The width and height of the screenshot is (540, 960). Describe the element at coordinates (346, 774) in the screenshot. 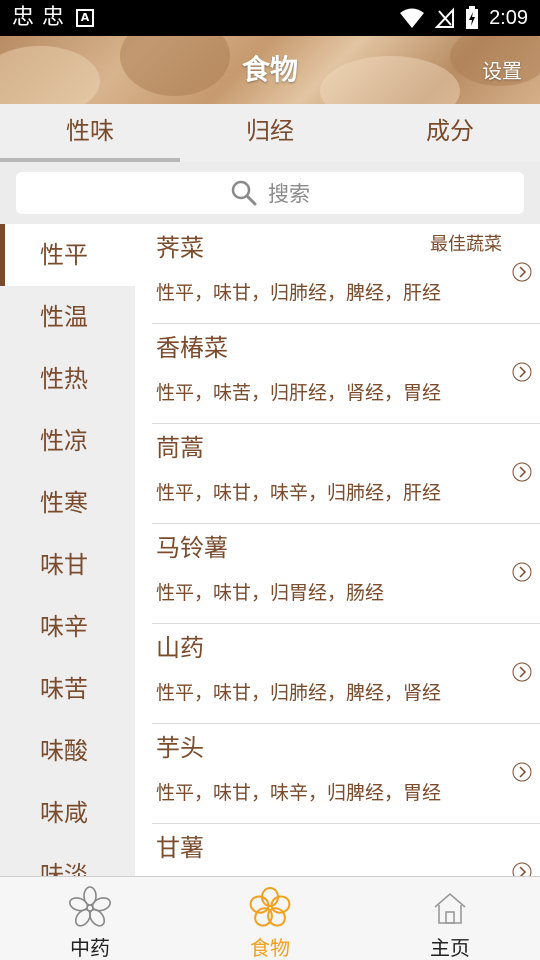

I see `list-item: 芋头 性平，味甘，味辛，归脾经，胃经` at that location.